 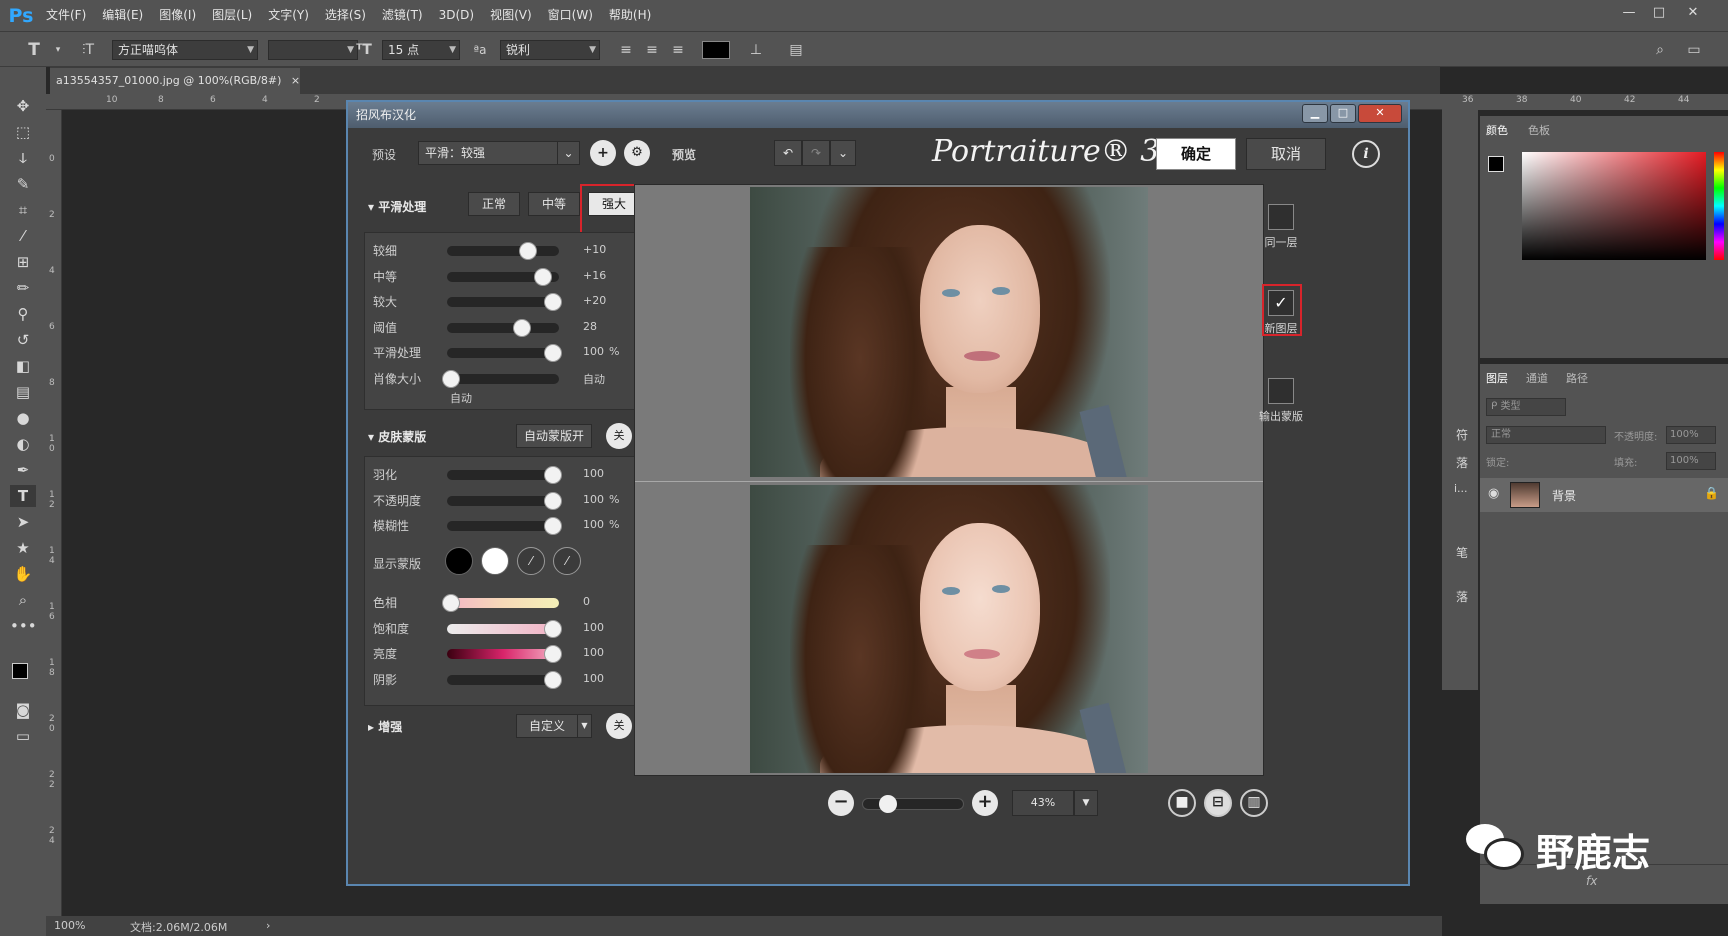 I want to click on output-mask-checkbox, so click(x=1281, y=391).